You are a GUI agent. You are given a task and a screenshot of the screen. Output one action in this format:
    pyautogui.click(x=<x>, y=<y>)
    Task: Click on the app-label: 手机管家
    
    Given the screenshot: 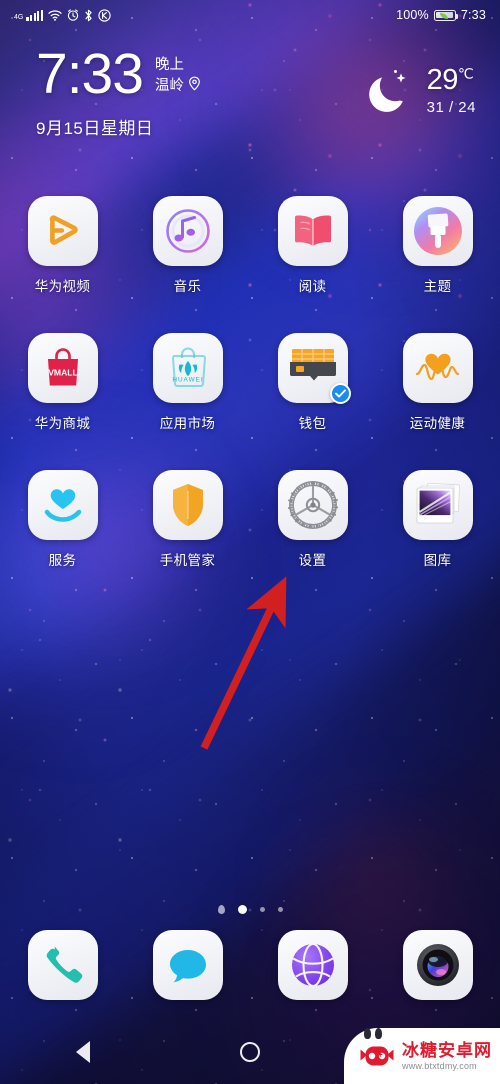 What is the action you would take?
    pyautogui.click(x=187, y=560)
    